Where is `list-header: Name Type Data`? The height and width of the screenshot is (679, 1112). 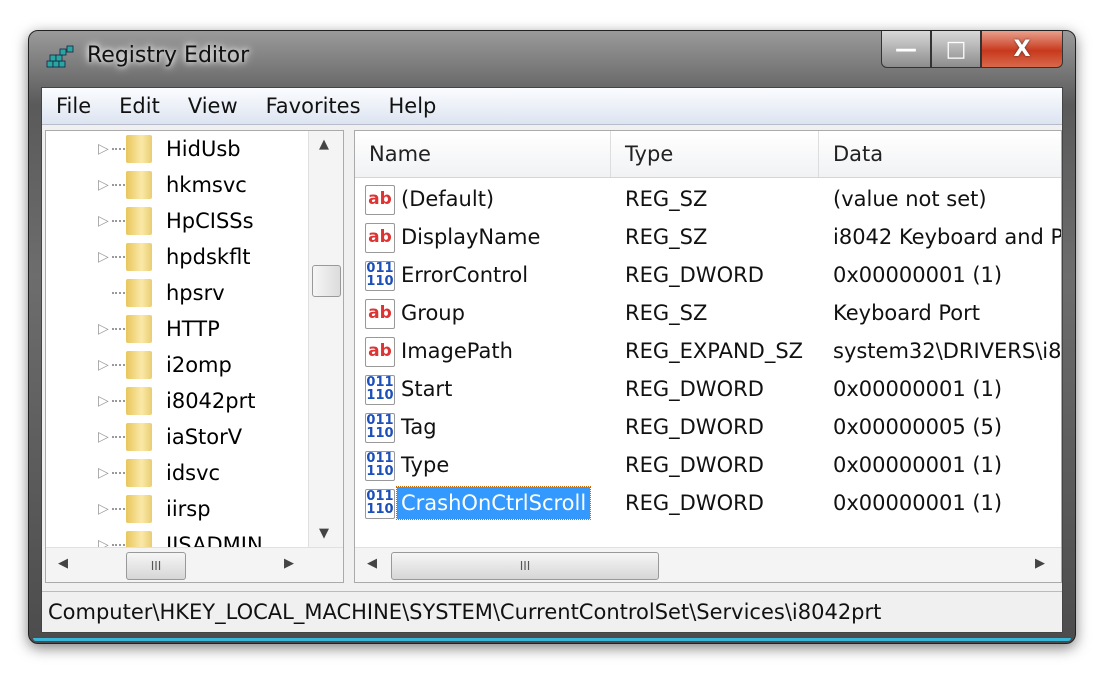 list-header: Name Type Data is located at coordinates (708, 154).